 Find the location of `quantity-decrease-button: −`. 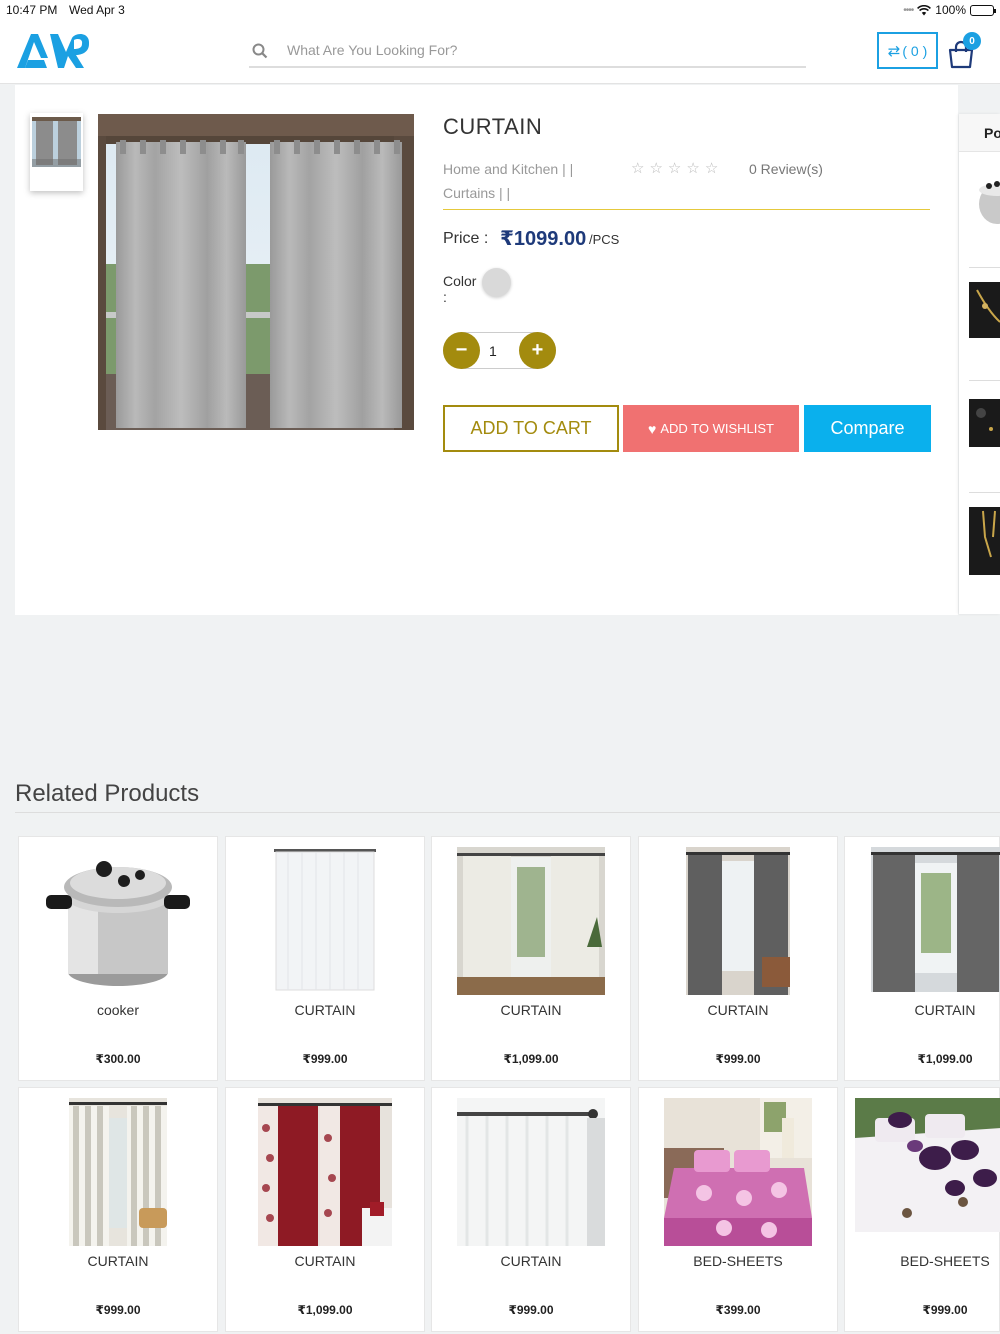

quantity-decrease-button: − is located at coordinates (461, 350).